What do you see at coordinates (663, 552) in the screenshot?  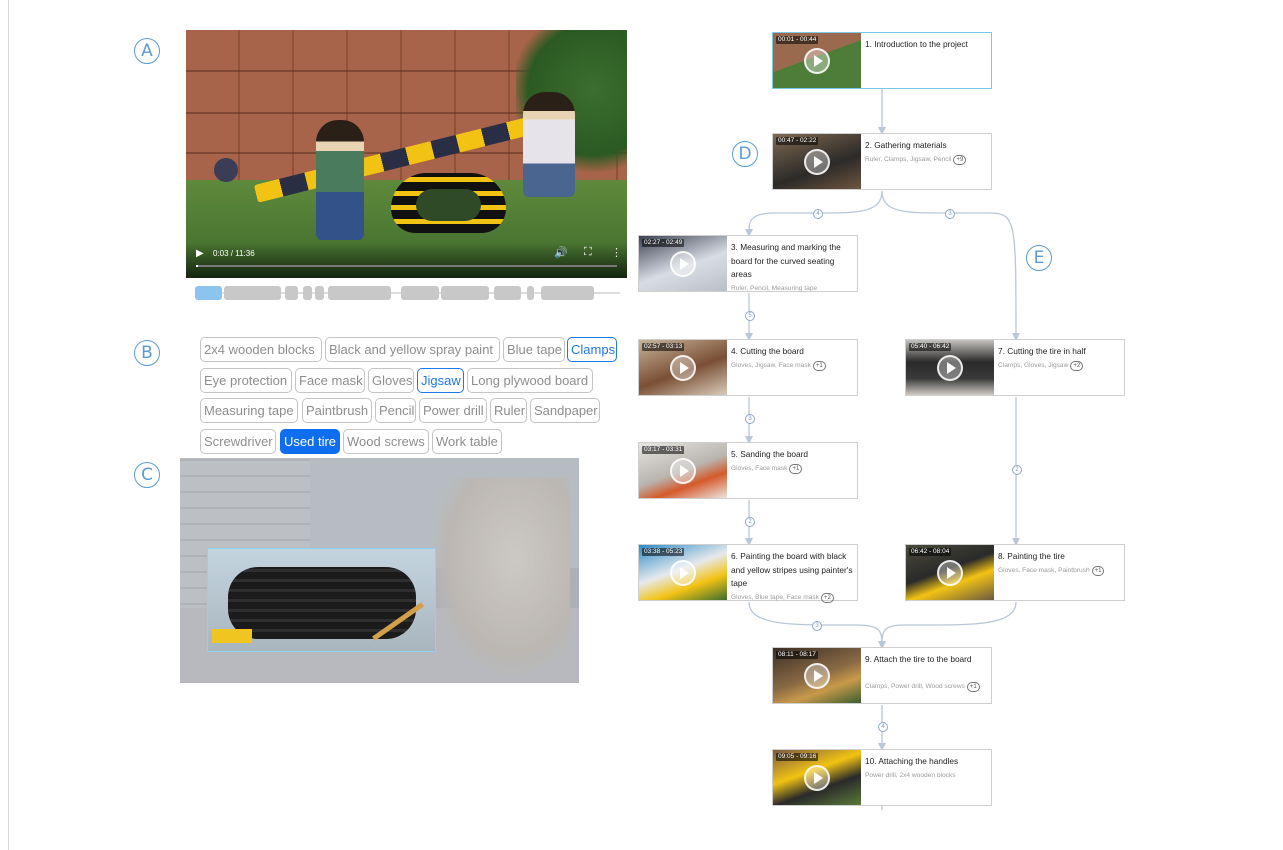 I see `step-timestamp: 03:38 - 05:23` at bounding box center [663, 552].